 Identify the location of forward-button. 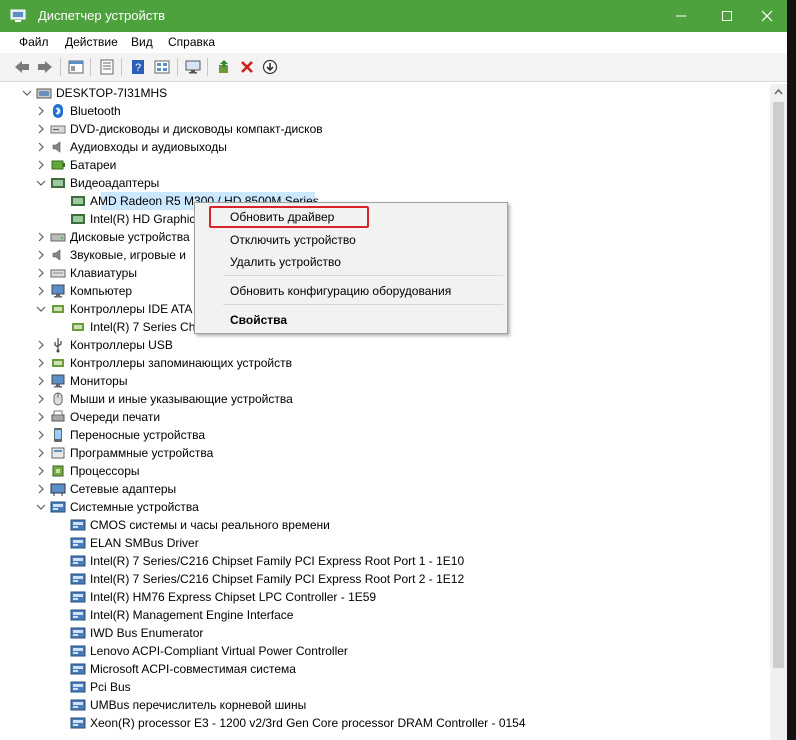
(45, 67).